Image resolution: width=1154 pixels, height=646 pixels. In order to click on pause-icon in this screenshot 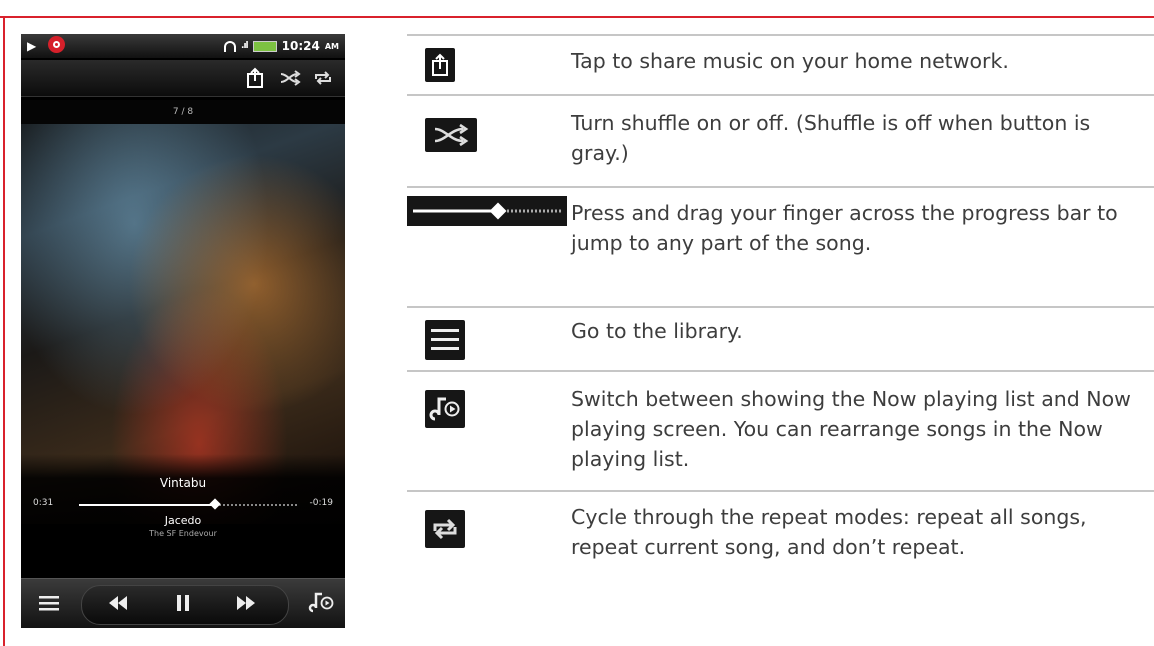, I will do `click(183, 603)`.